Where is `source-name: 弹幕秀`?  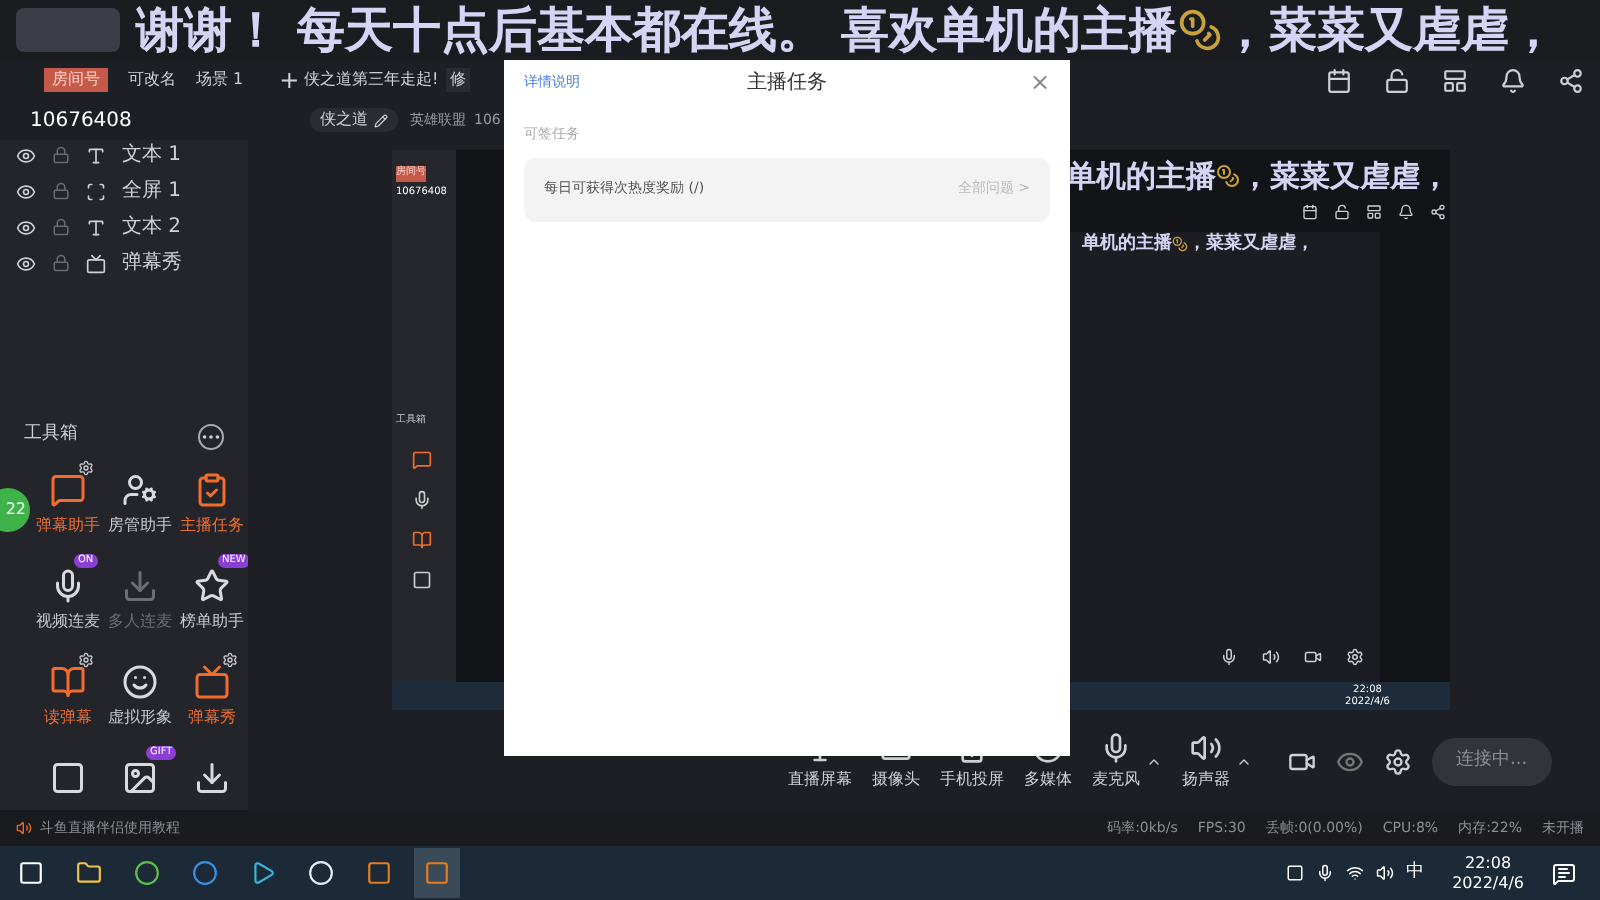
source-name: 弹幕秀 is located at coordinates (152, 263).